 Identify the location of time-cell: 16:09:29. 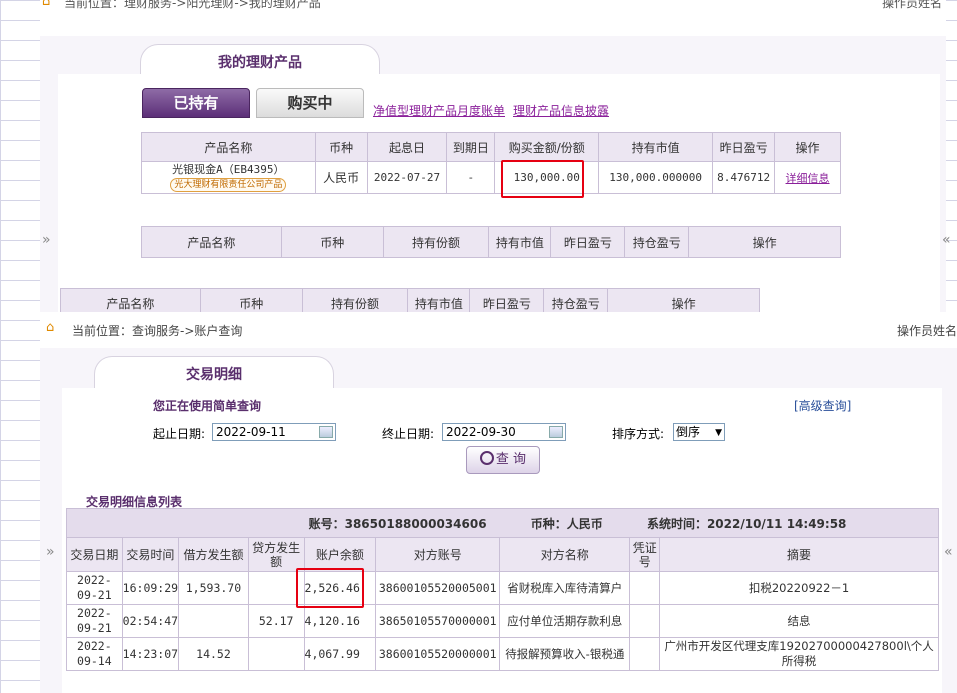
(150, 588).